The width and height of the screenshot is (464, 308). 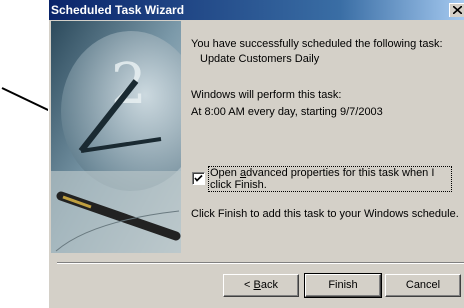 What do you see at coordinates (256, 10) in the screenshot?
I see `title-bar: Scheduled Task Wizard` at bounding box center [256, 10].